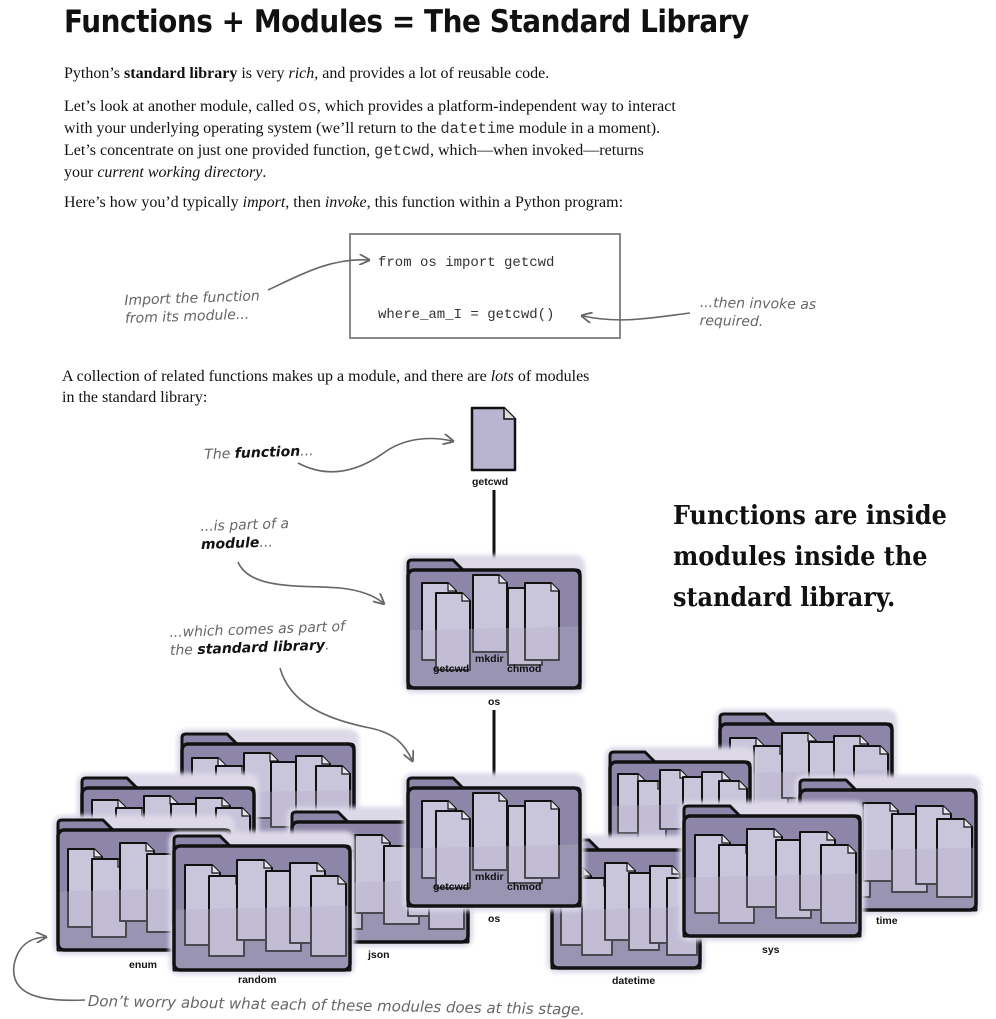 Image resolution: width=996 pixels, height=1019 pixels. Describe the element at coordinates (772, 871) in the screenshot. I see `sys-module-folder` at that location.